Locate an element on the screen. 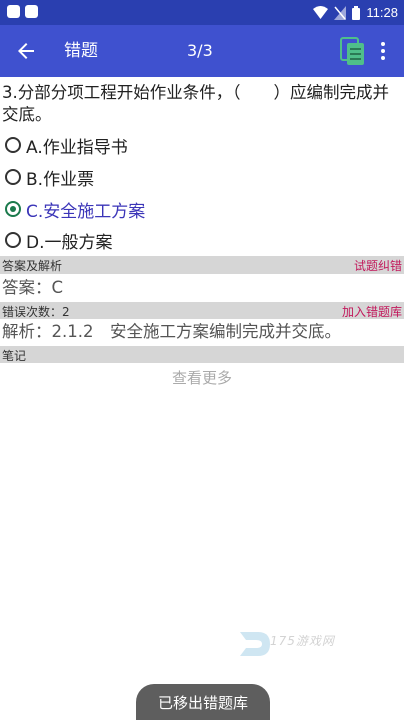  answer-header: 答案及解析 试题纠错 is located at coordinates (202, 265).